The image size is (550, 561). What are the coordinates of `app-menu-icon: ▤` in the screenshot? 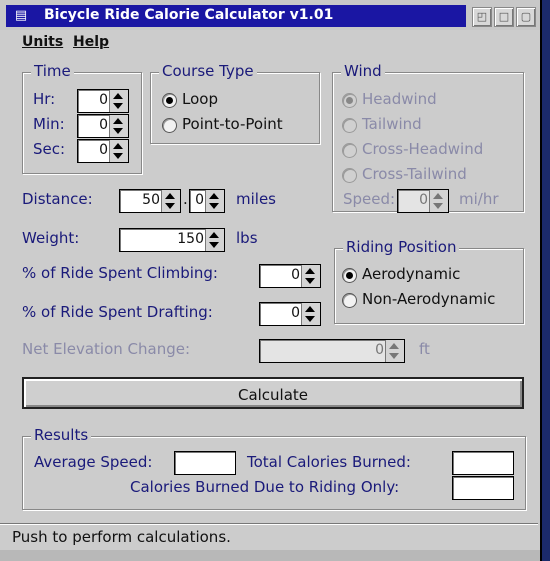 It's located at (21, 16).